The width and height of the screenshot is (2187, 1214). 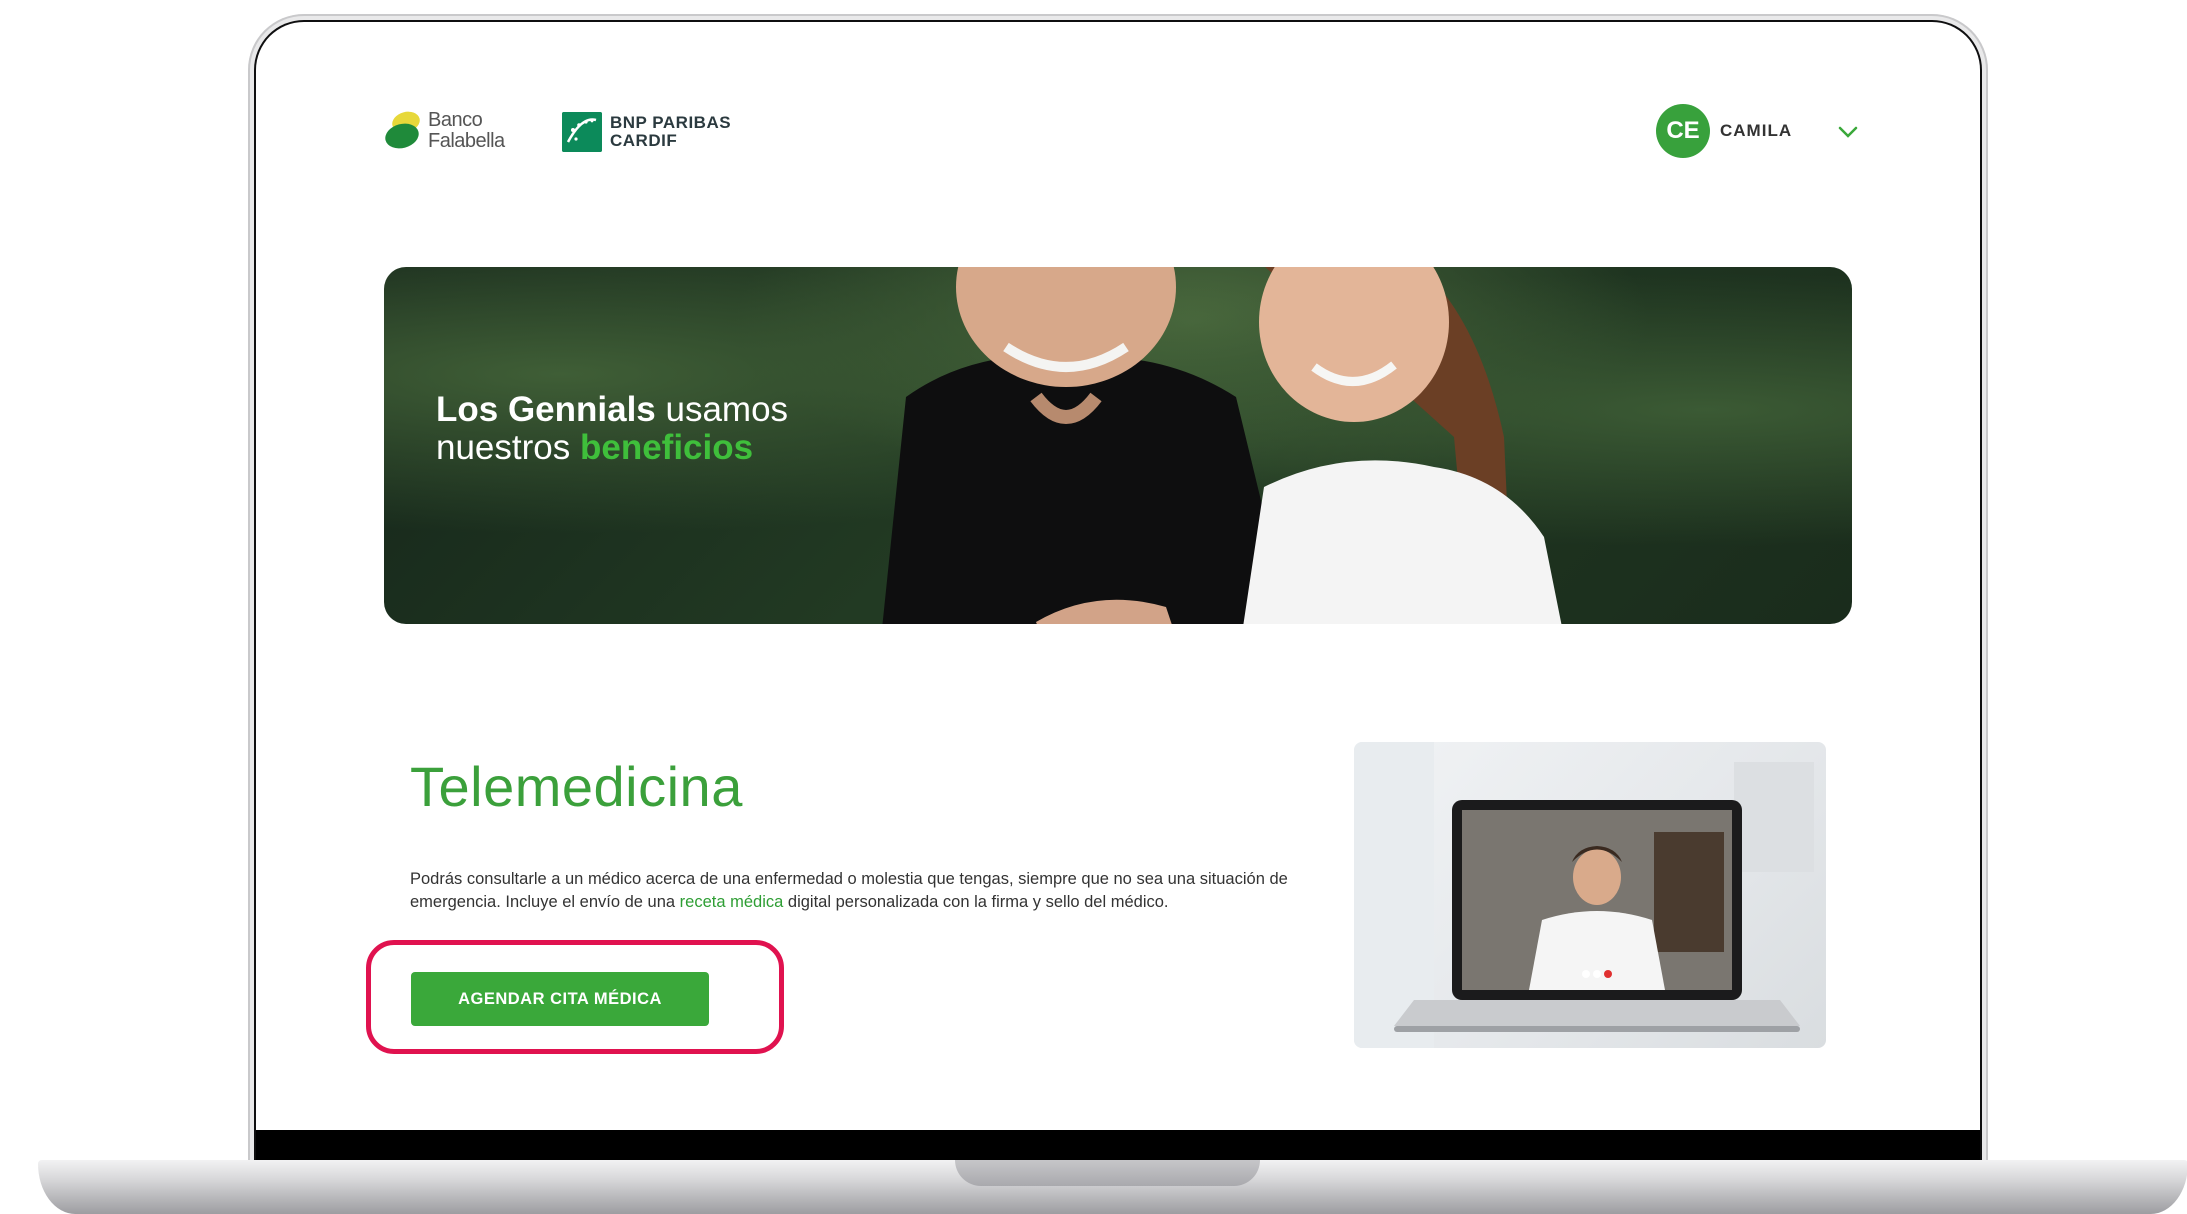 What do you see at coordinates (1683, 131) in the screenshot?
I see `avatar: CE` at bounding box center [1683, 131].